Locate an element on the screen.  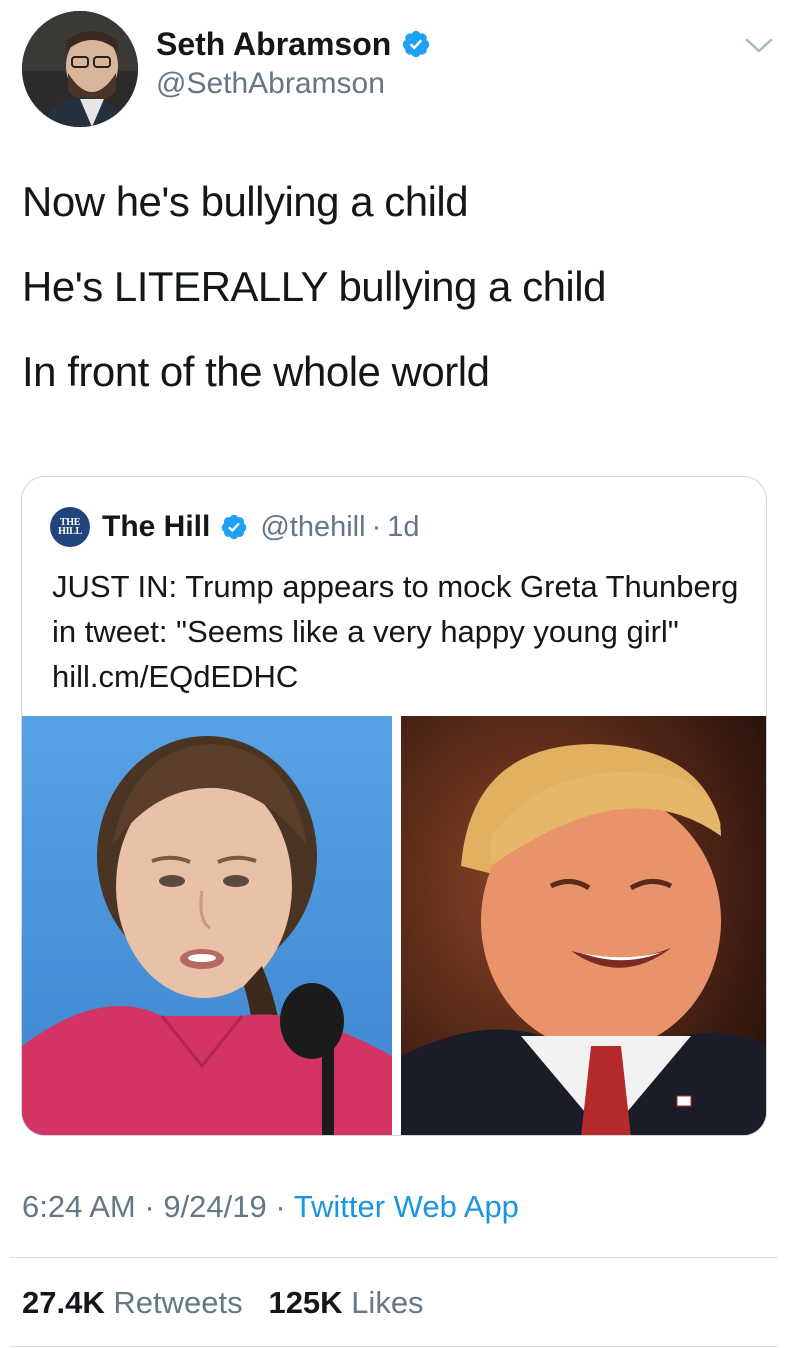
avatar is located at coordinates (80, 69).